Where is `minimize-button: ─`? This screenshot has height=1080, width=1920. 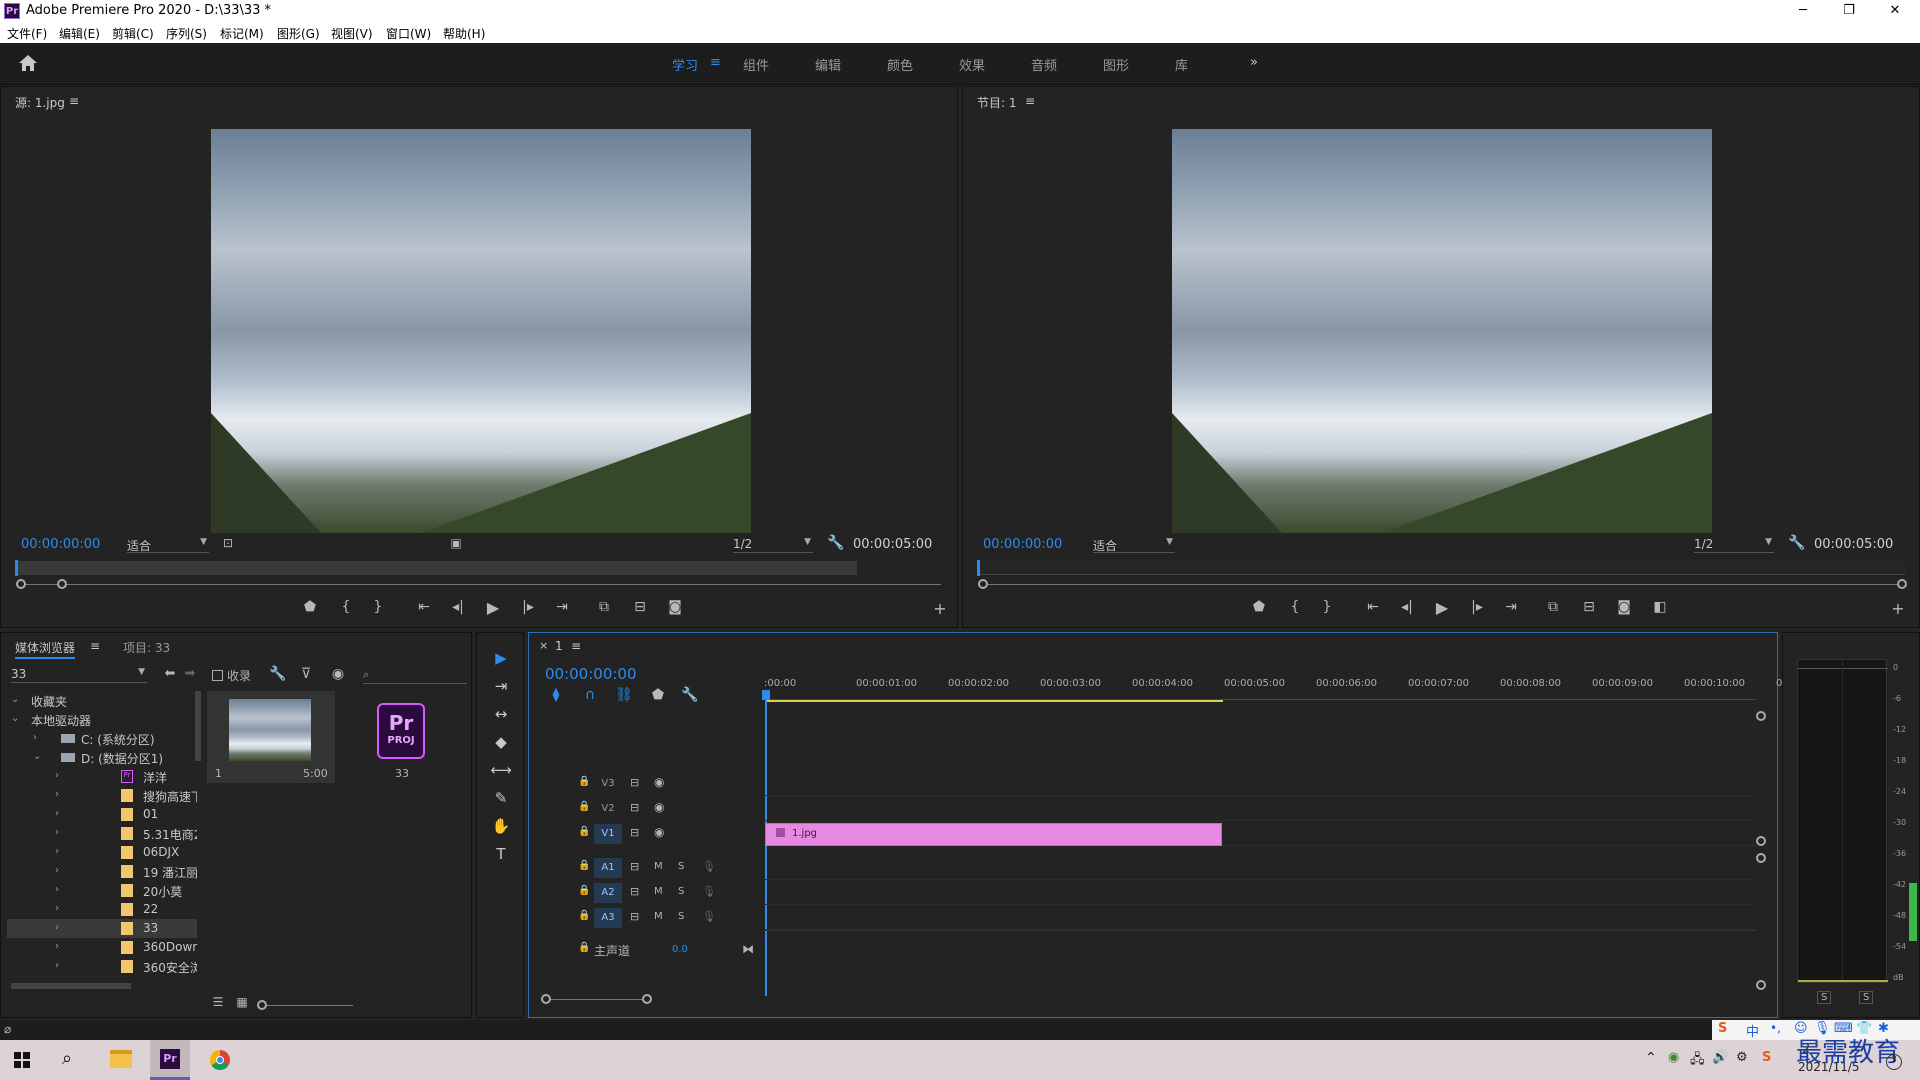 minimize-button: ─ is located at coordinates (1803, 11).